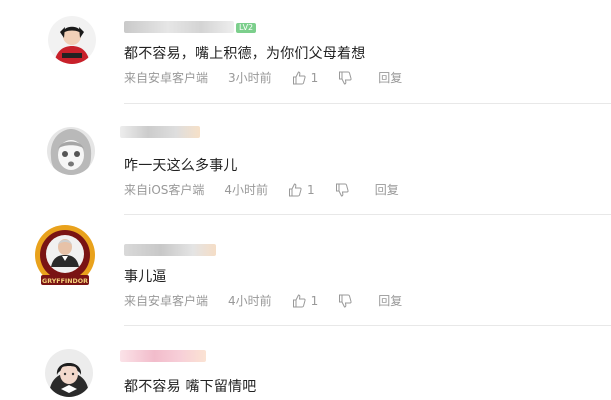  What do you see at coordinates (181, 166) in the screenshot?
I see `comment-text: 咋一天这么多事儿` at bounding box center [181, 166].